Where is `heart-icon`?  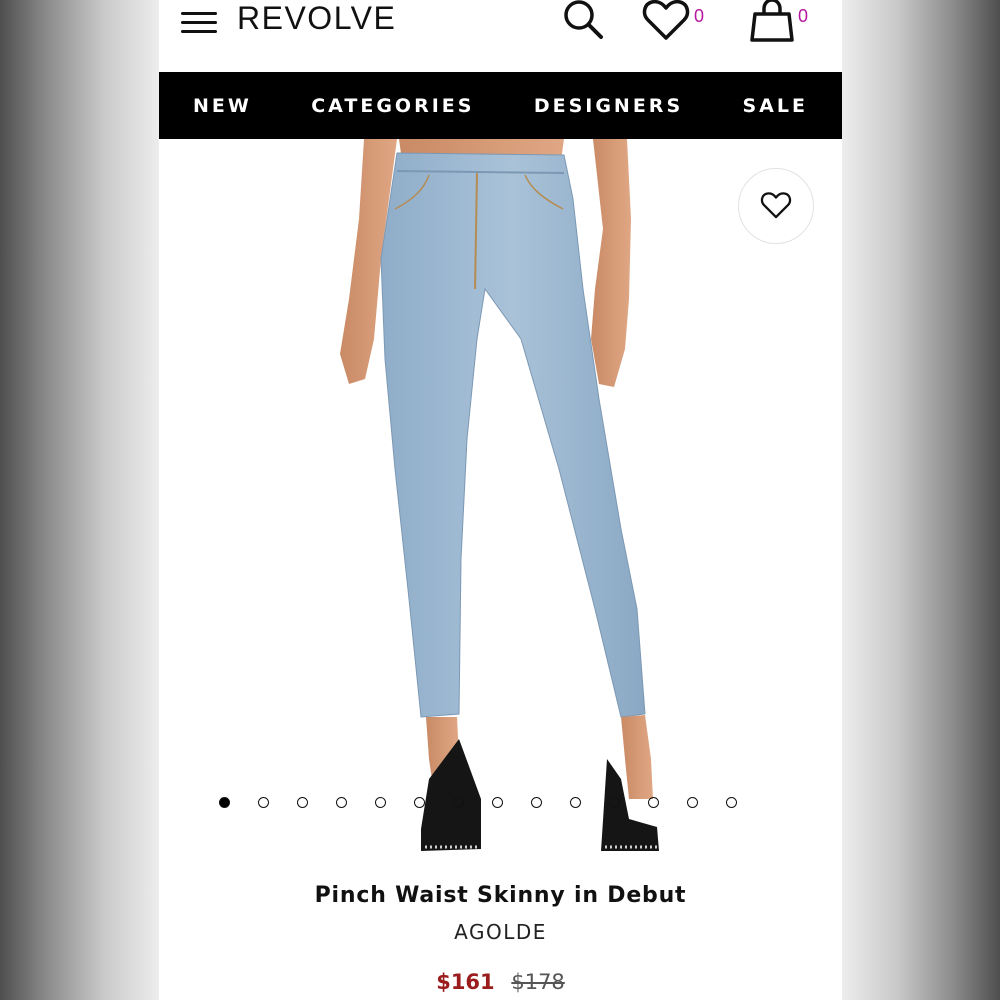
heart-icon is located at coordinates (666, 20).